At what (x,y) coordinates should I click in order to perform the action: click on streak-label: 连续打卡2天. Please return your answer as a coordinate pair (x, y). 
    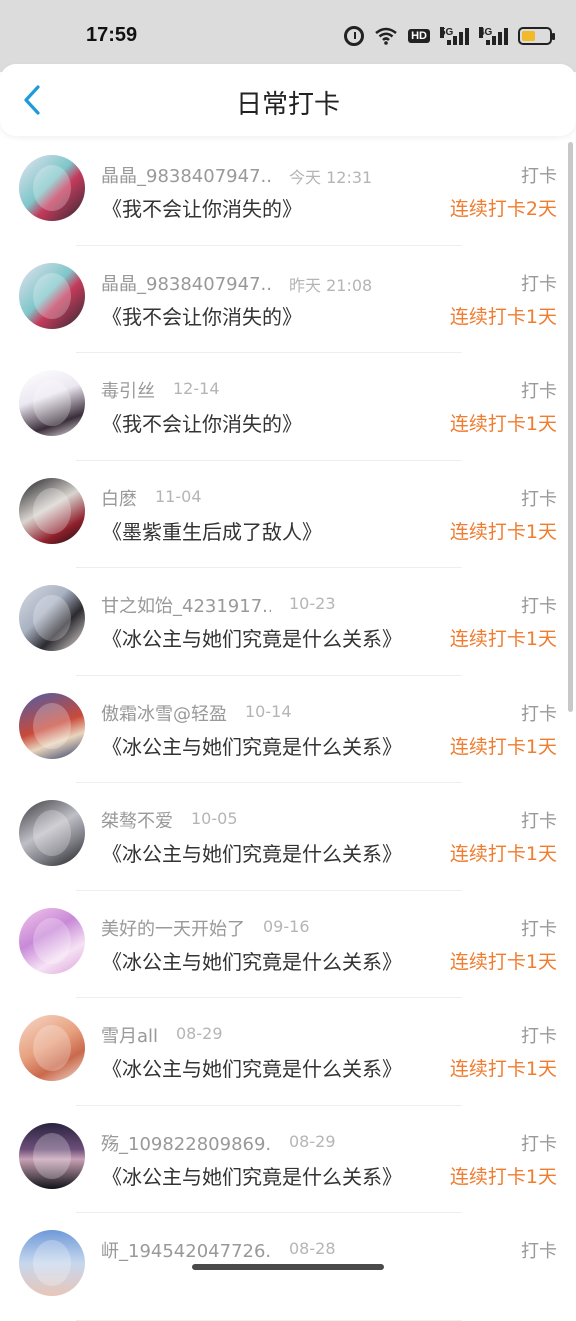
    Looking at the image, I should click on (503, 209).